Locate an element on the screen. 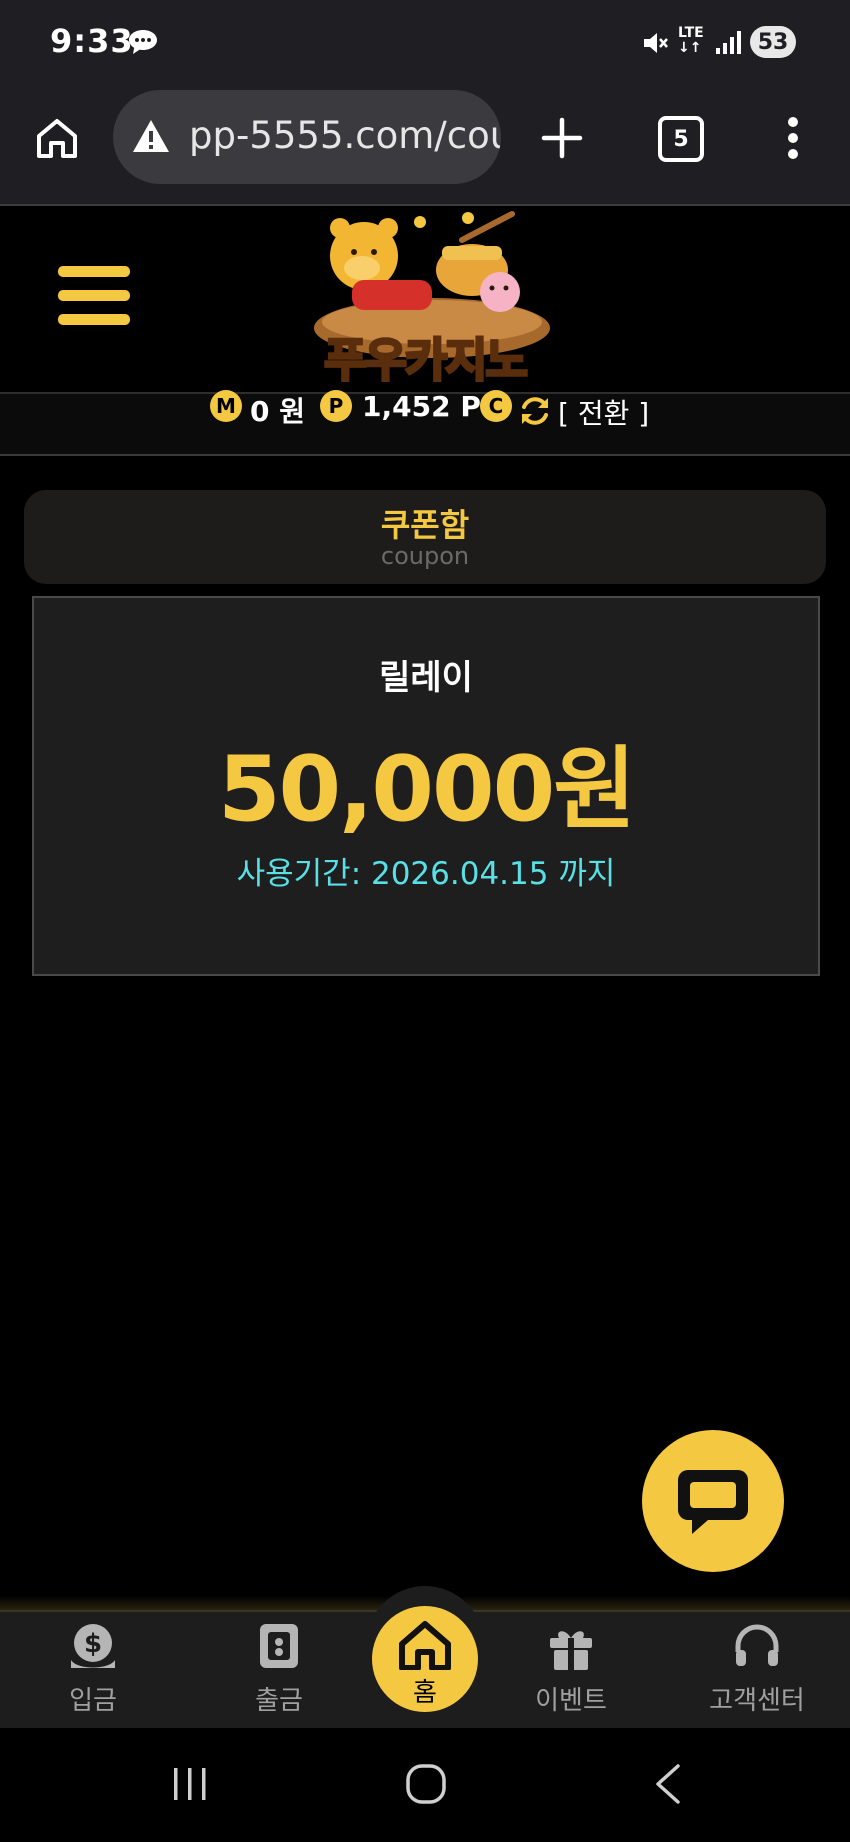 Image resolution: width=850 pixels, height=1842 pixels. nav-label: 출금 is located at coordinates (279, 1701).